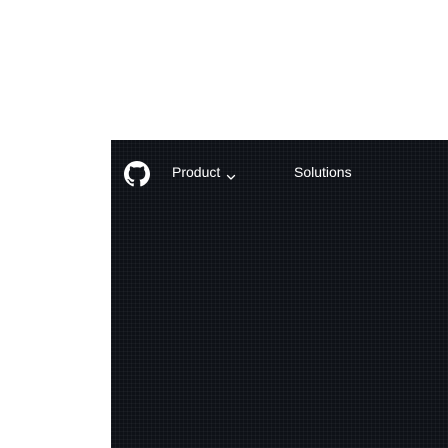 The height and width of the screenshot is (448, 448). I want to click on nav-item-product: Product, so click(204, 172).